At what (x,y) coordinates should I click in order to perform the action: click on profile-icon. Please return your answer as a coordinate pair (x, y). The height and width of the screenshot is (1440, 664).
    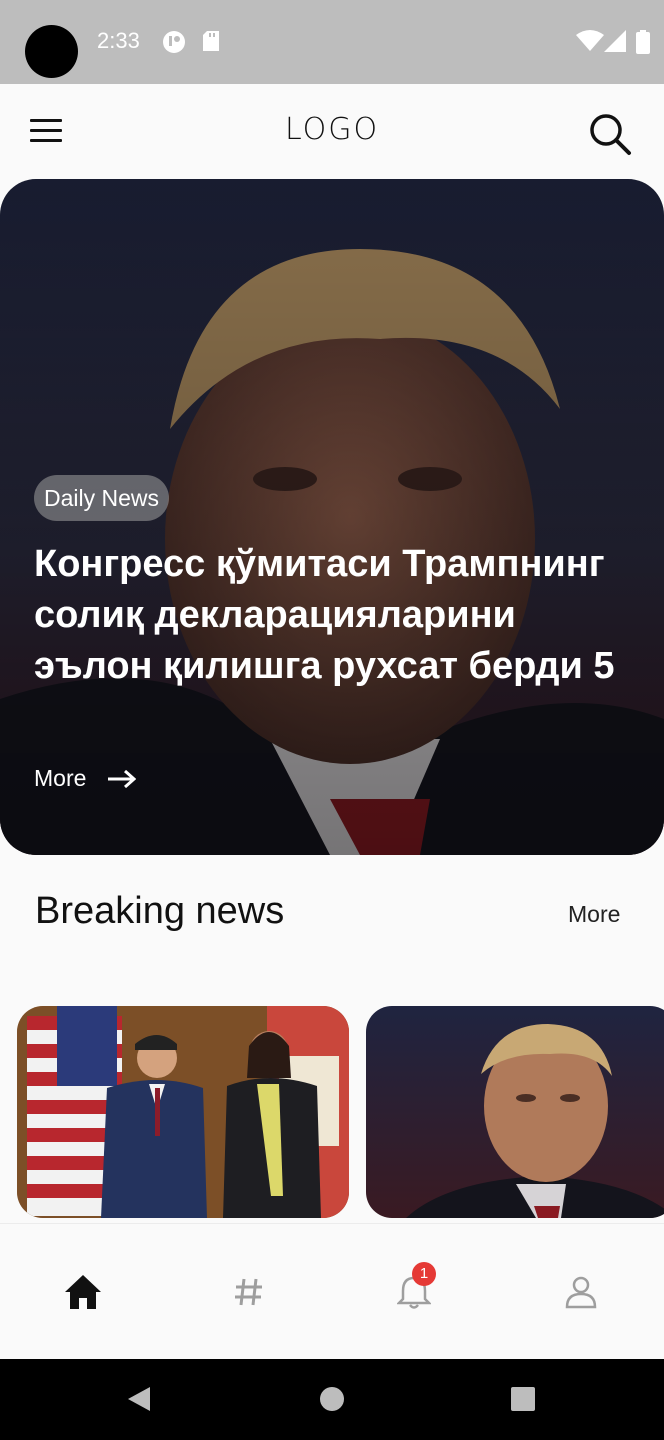
    Looking at the image, I should click on (581, 1292).